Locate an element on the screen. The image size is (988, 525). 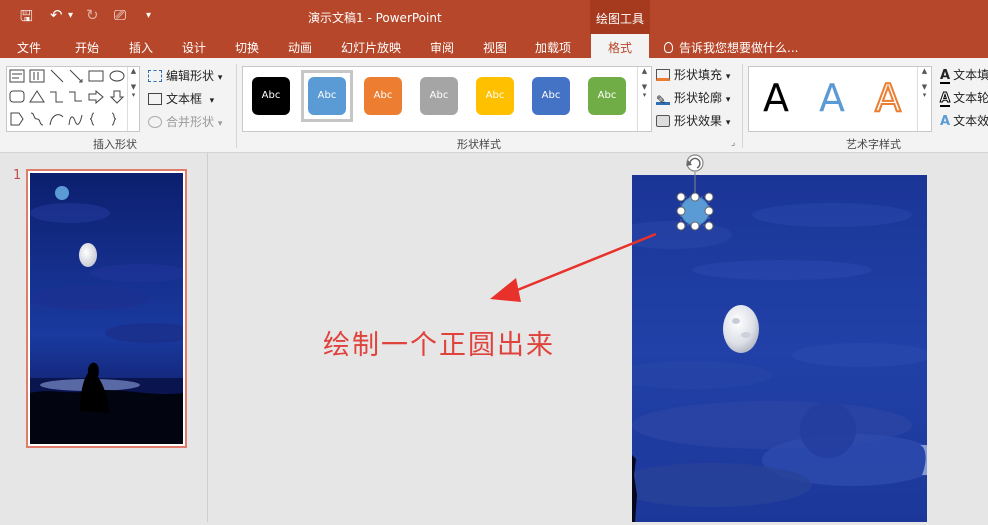
red-arrow-annotation is located at coordinates (573, 267).